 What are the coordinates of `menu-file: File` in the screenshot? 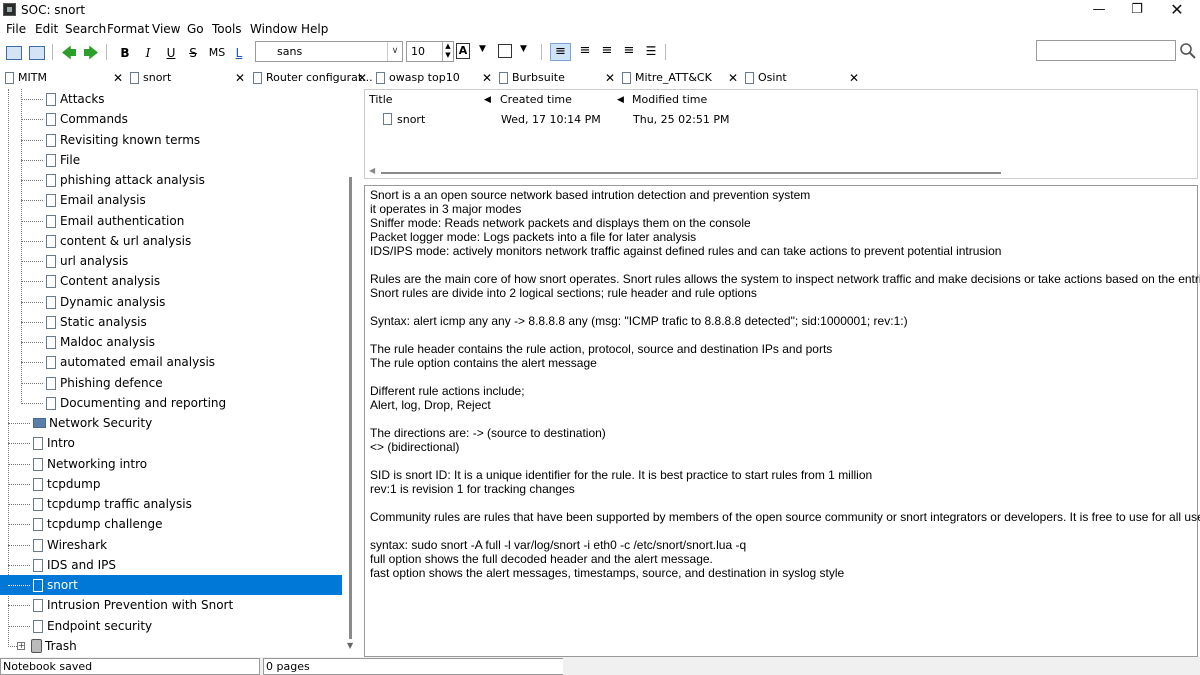 It's located at (16, 29).